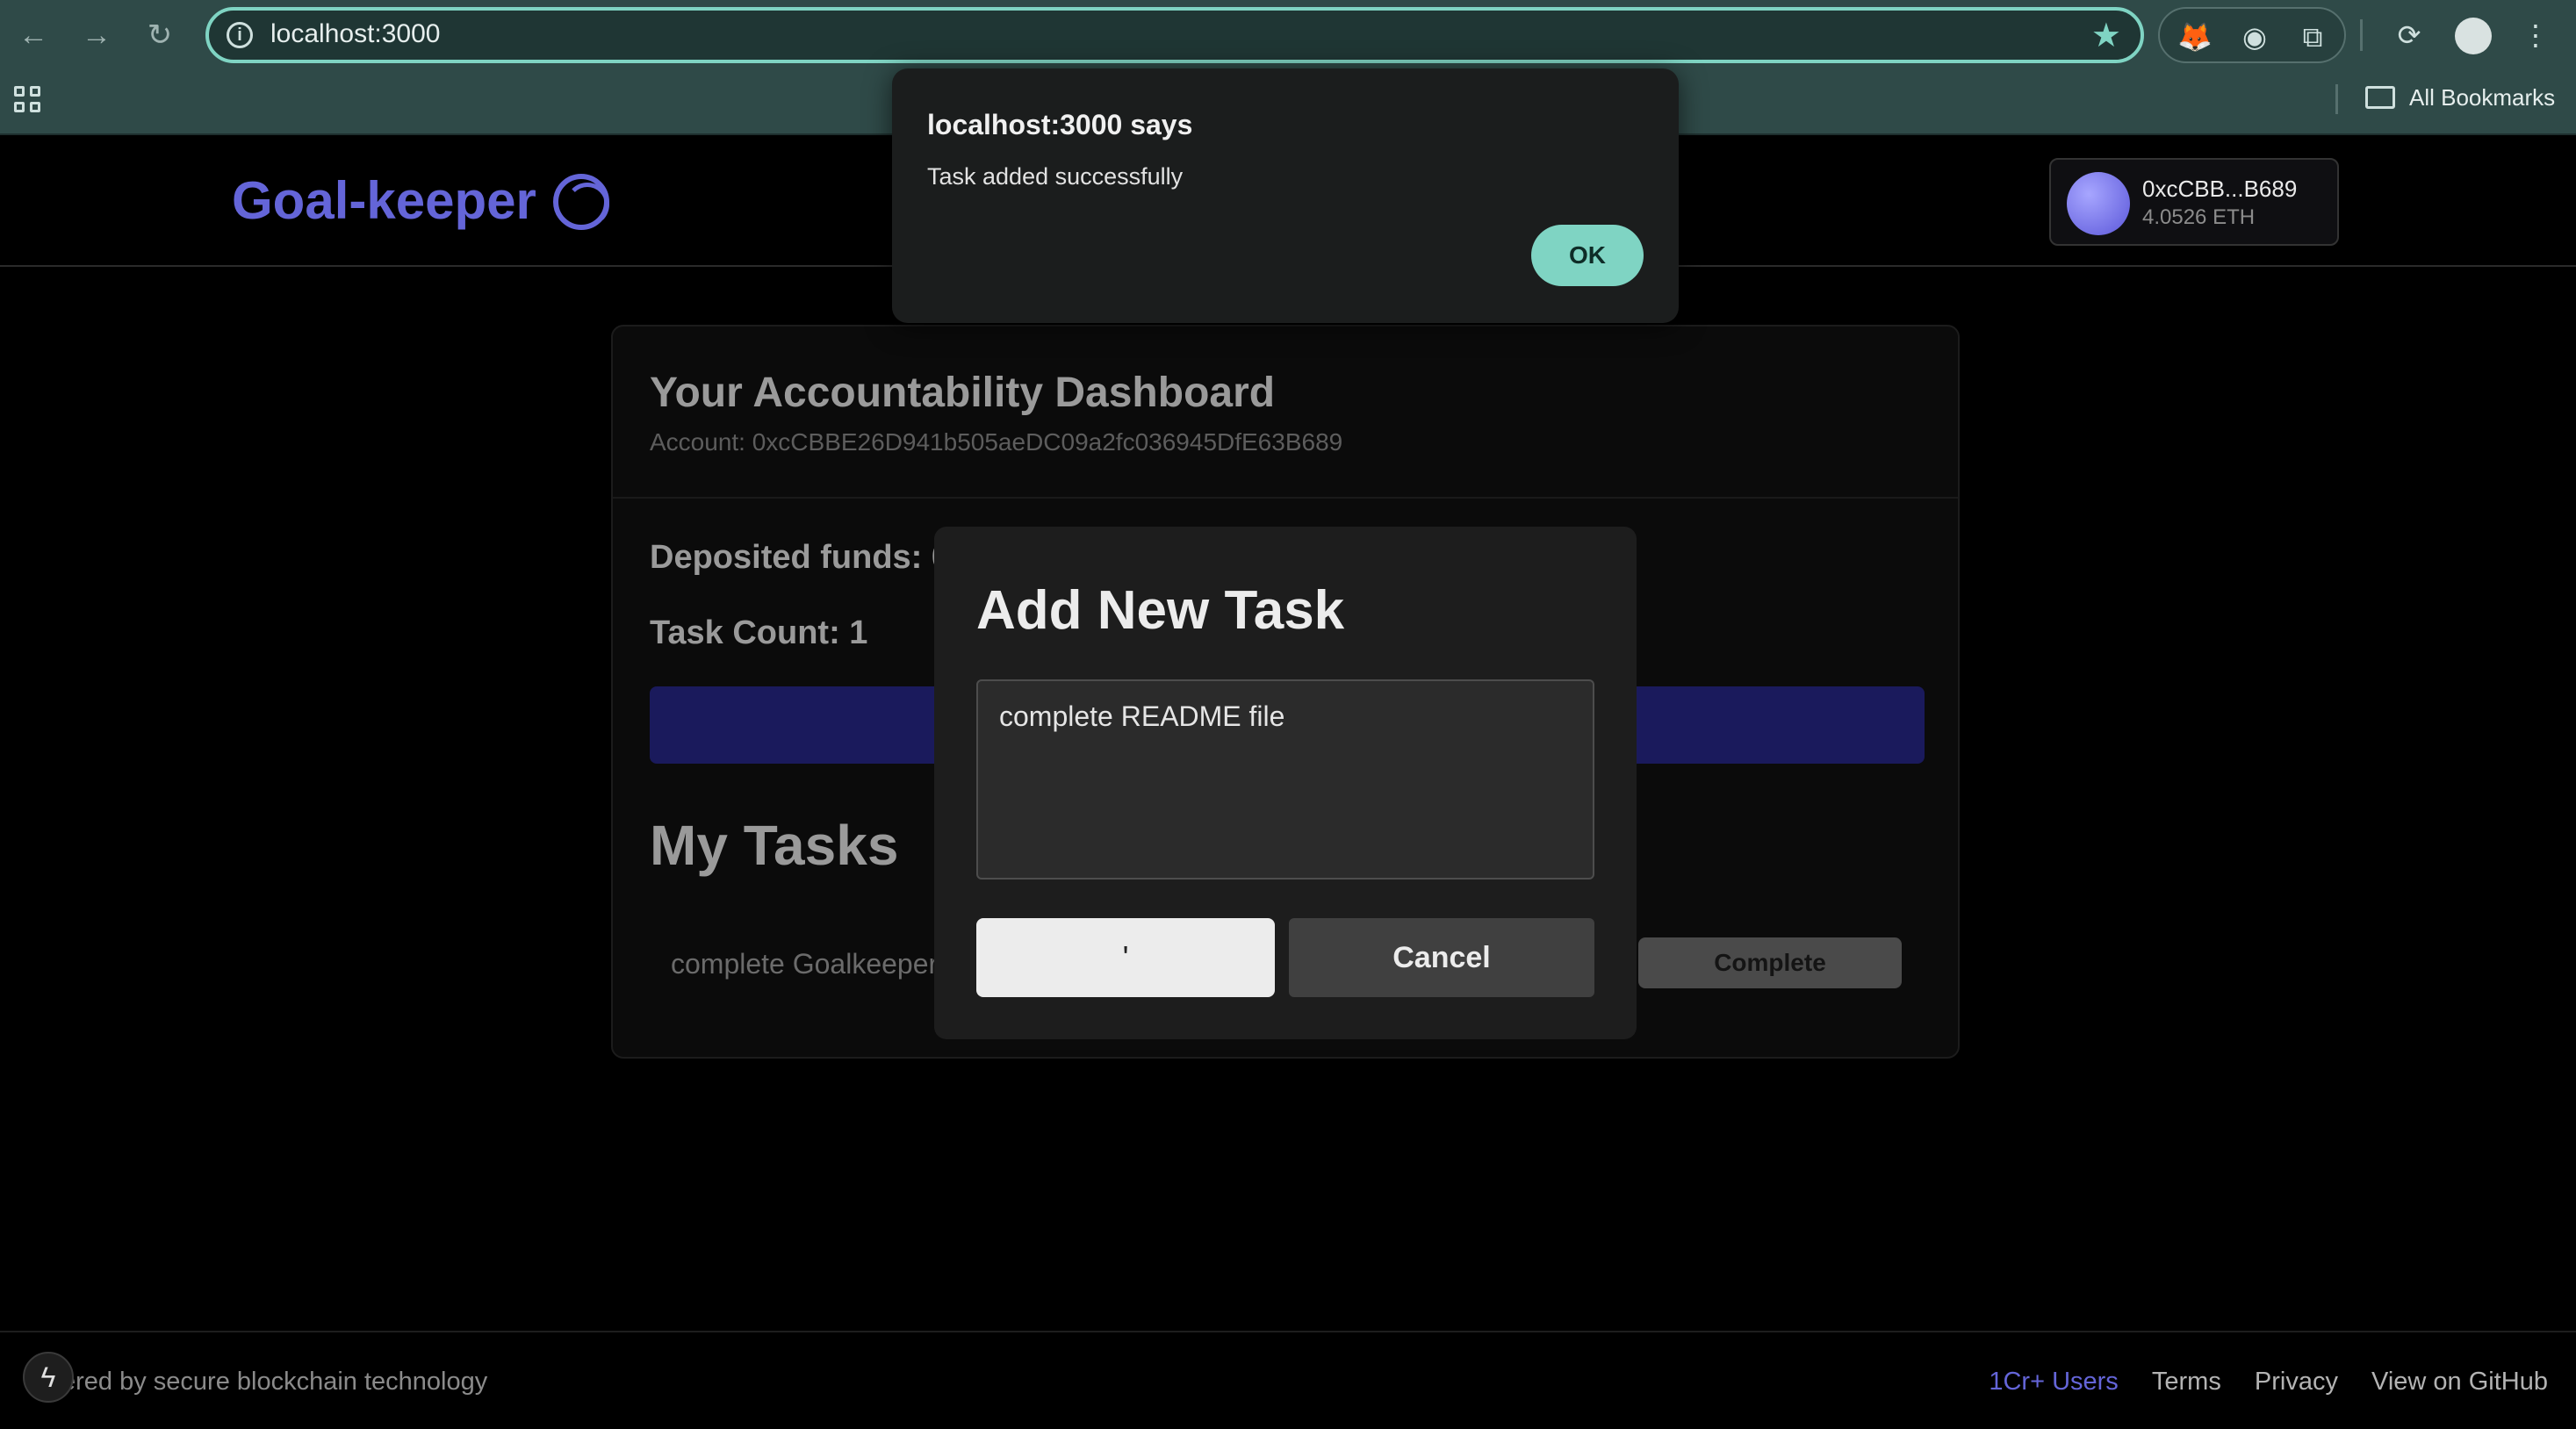 The width and height of the screenshot is (2576, 1429). What do you see at coordinates (1160, 610) in the screenshot?
I see `modal-title: Add New Task` at bounding box center [1160, 610].